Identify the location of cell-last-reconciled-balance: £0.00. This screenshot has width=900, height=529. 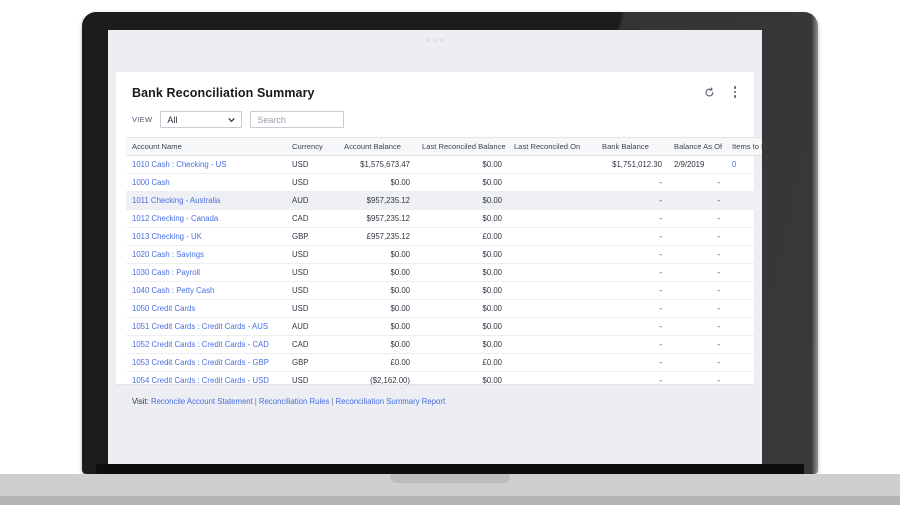
(462, 236).